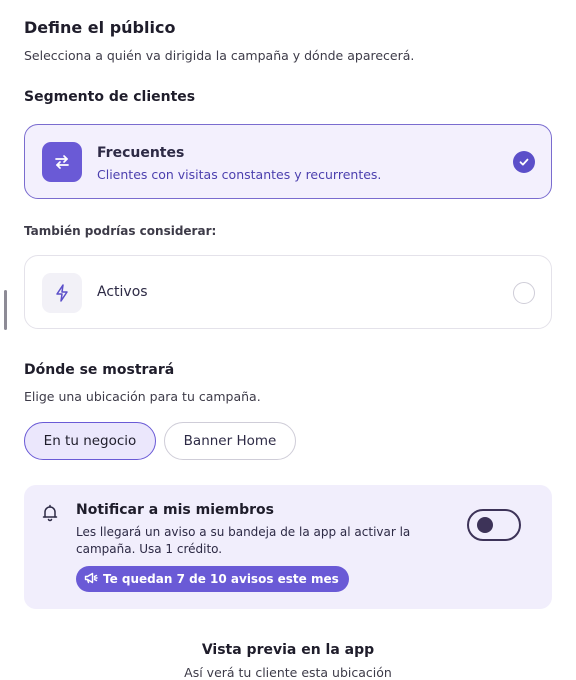 The height and width of the screenshot is (680, 576). I want to click on placement-option-banner-home: Banner Home, so click(230, 441).